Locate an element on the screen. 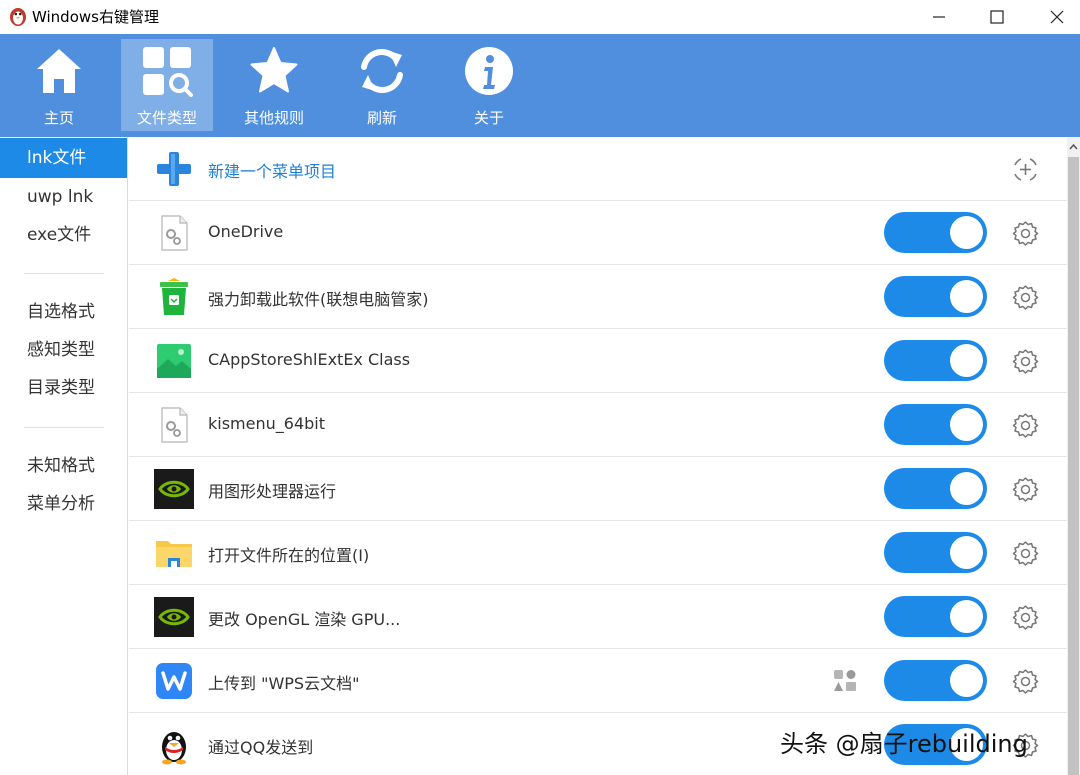  menu-item-row: CAppStoreShlExtEx Class is located at coordinates (598, 361).